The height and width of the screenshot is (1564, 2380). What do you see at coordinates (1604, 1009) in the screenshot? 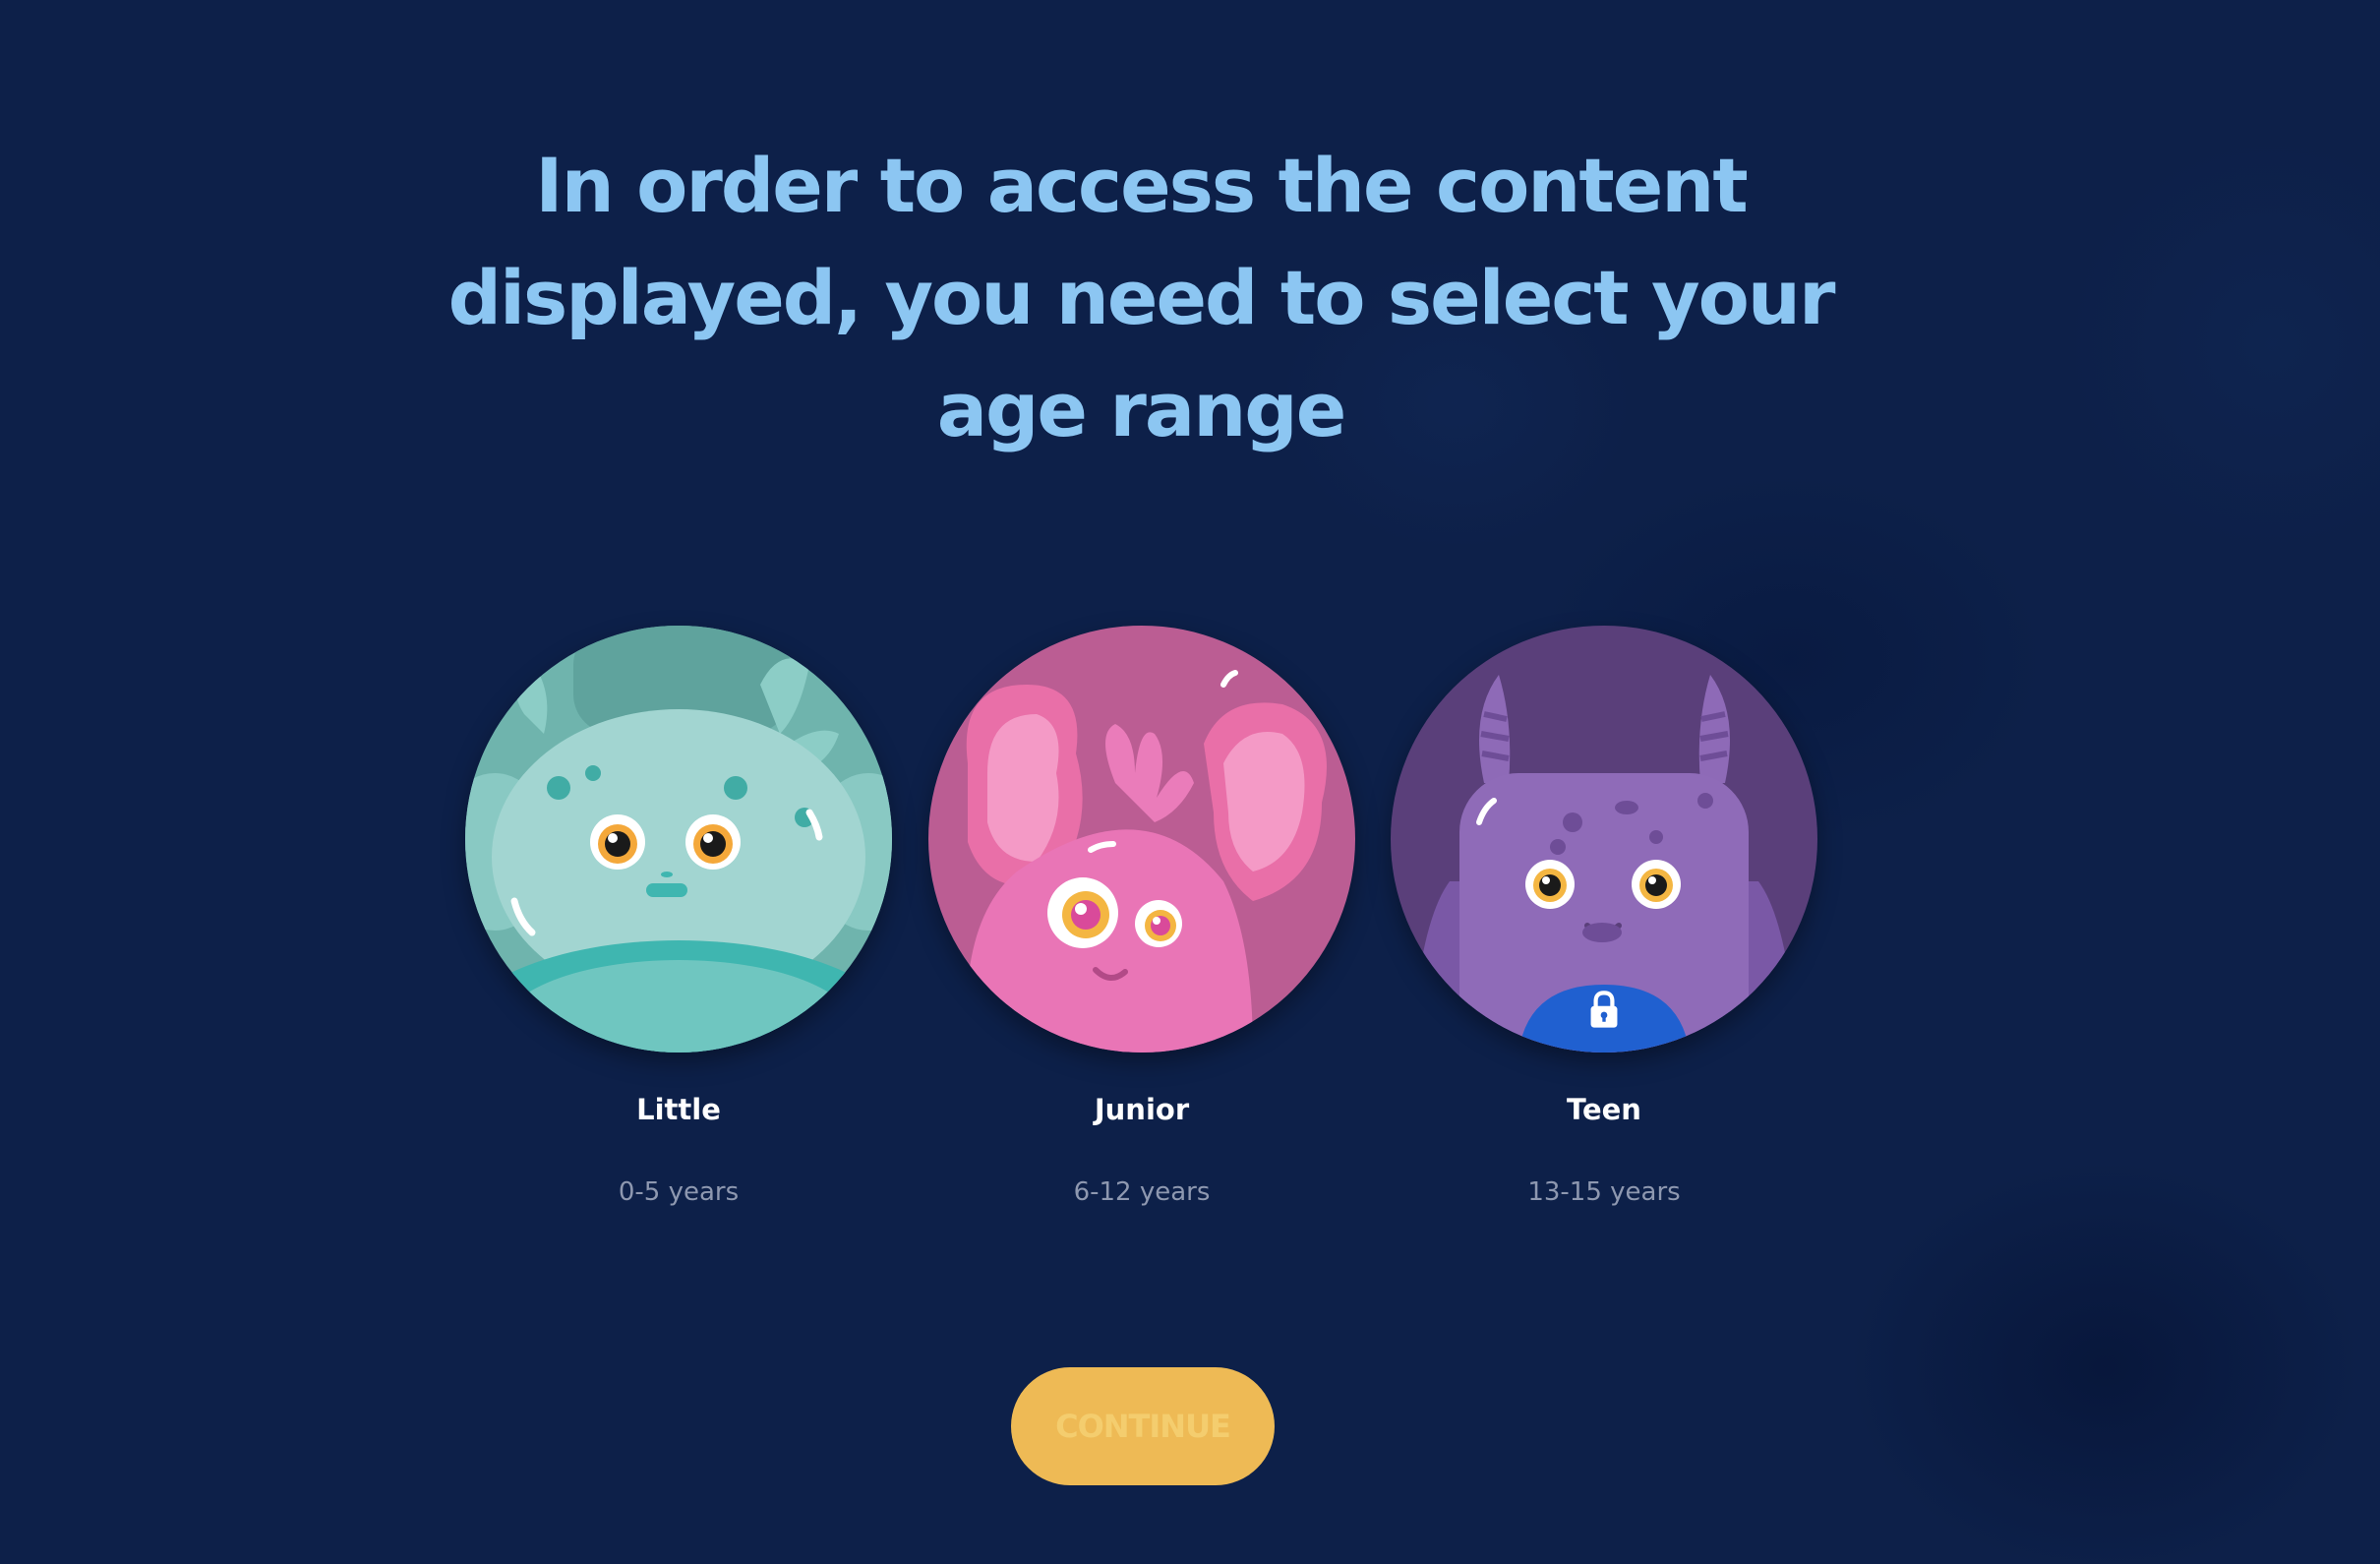
I see `lock-icon` at bounding box center [1604, 1009].